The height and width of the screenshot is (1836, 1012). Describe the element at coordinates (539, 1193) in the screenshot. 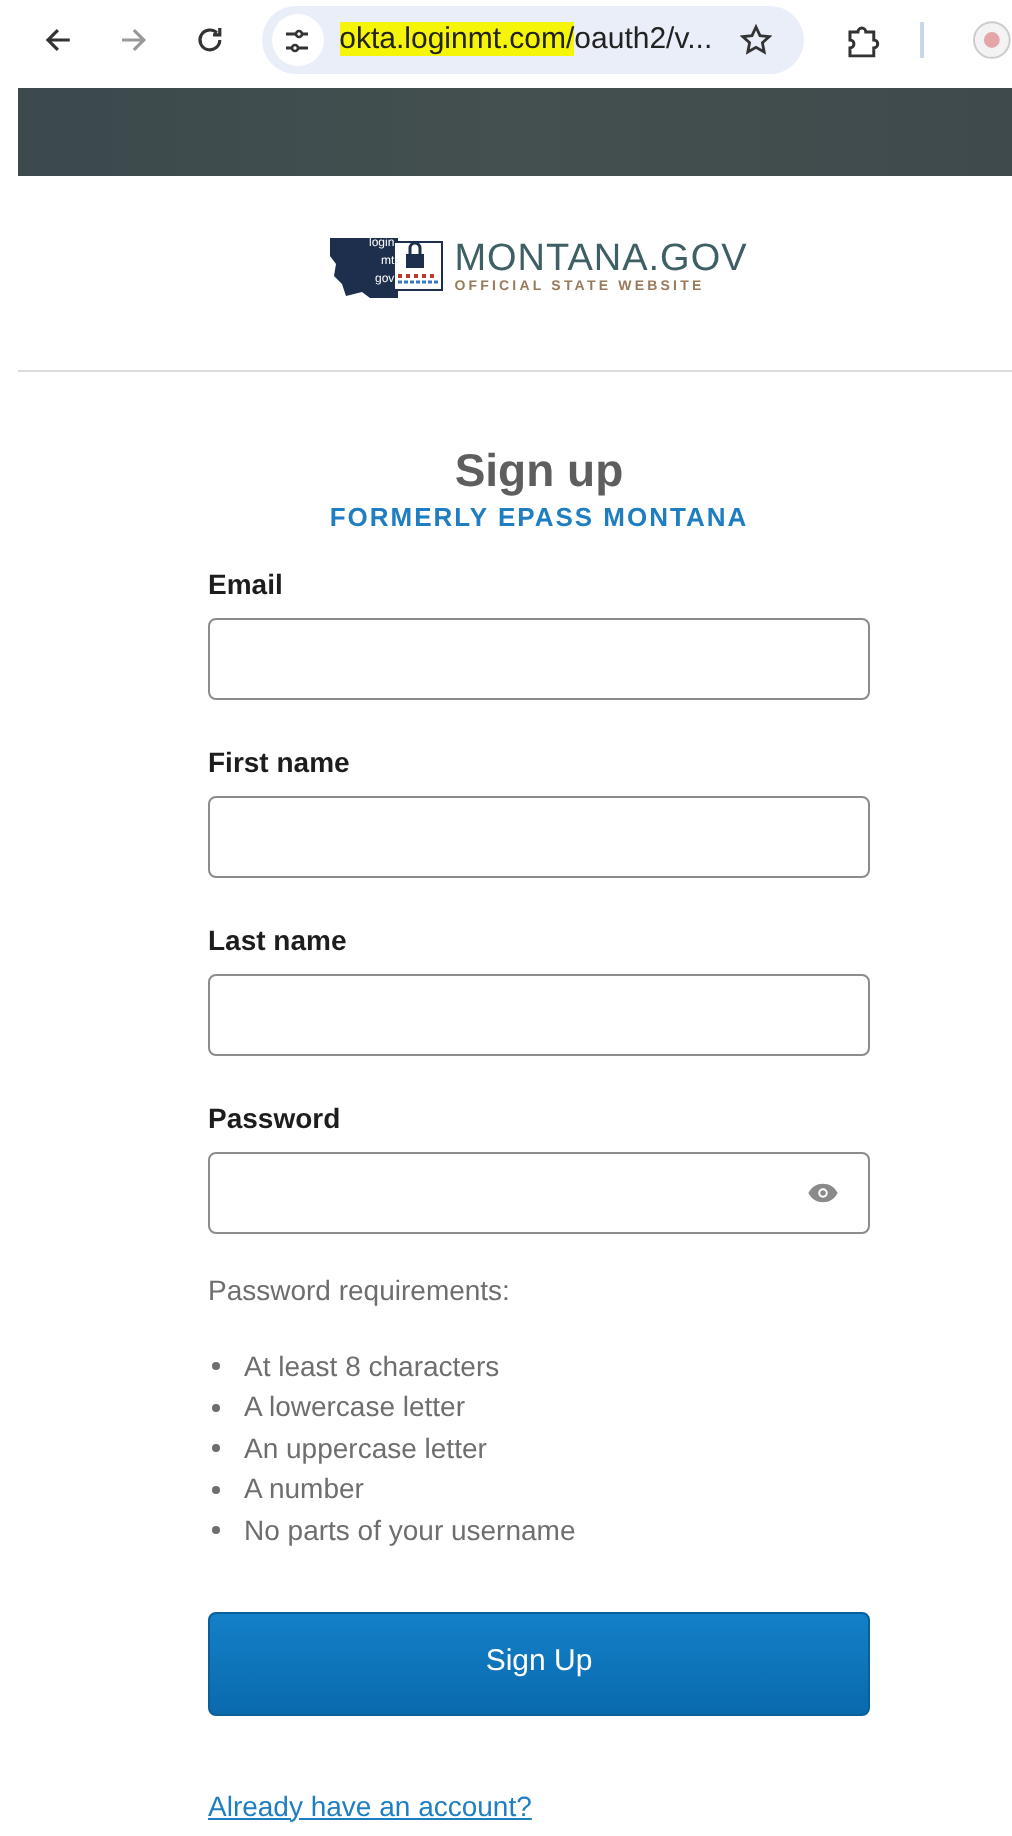

I see `password-field` at that location.